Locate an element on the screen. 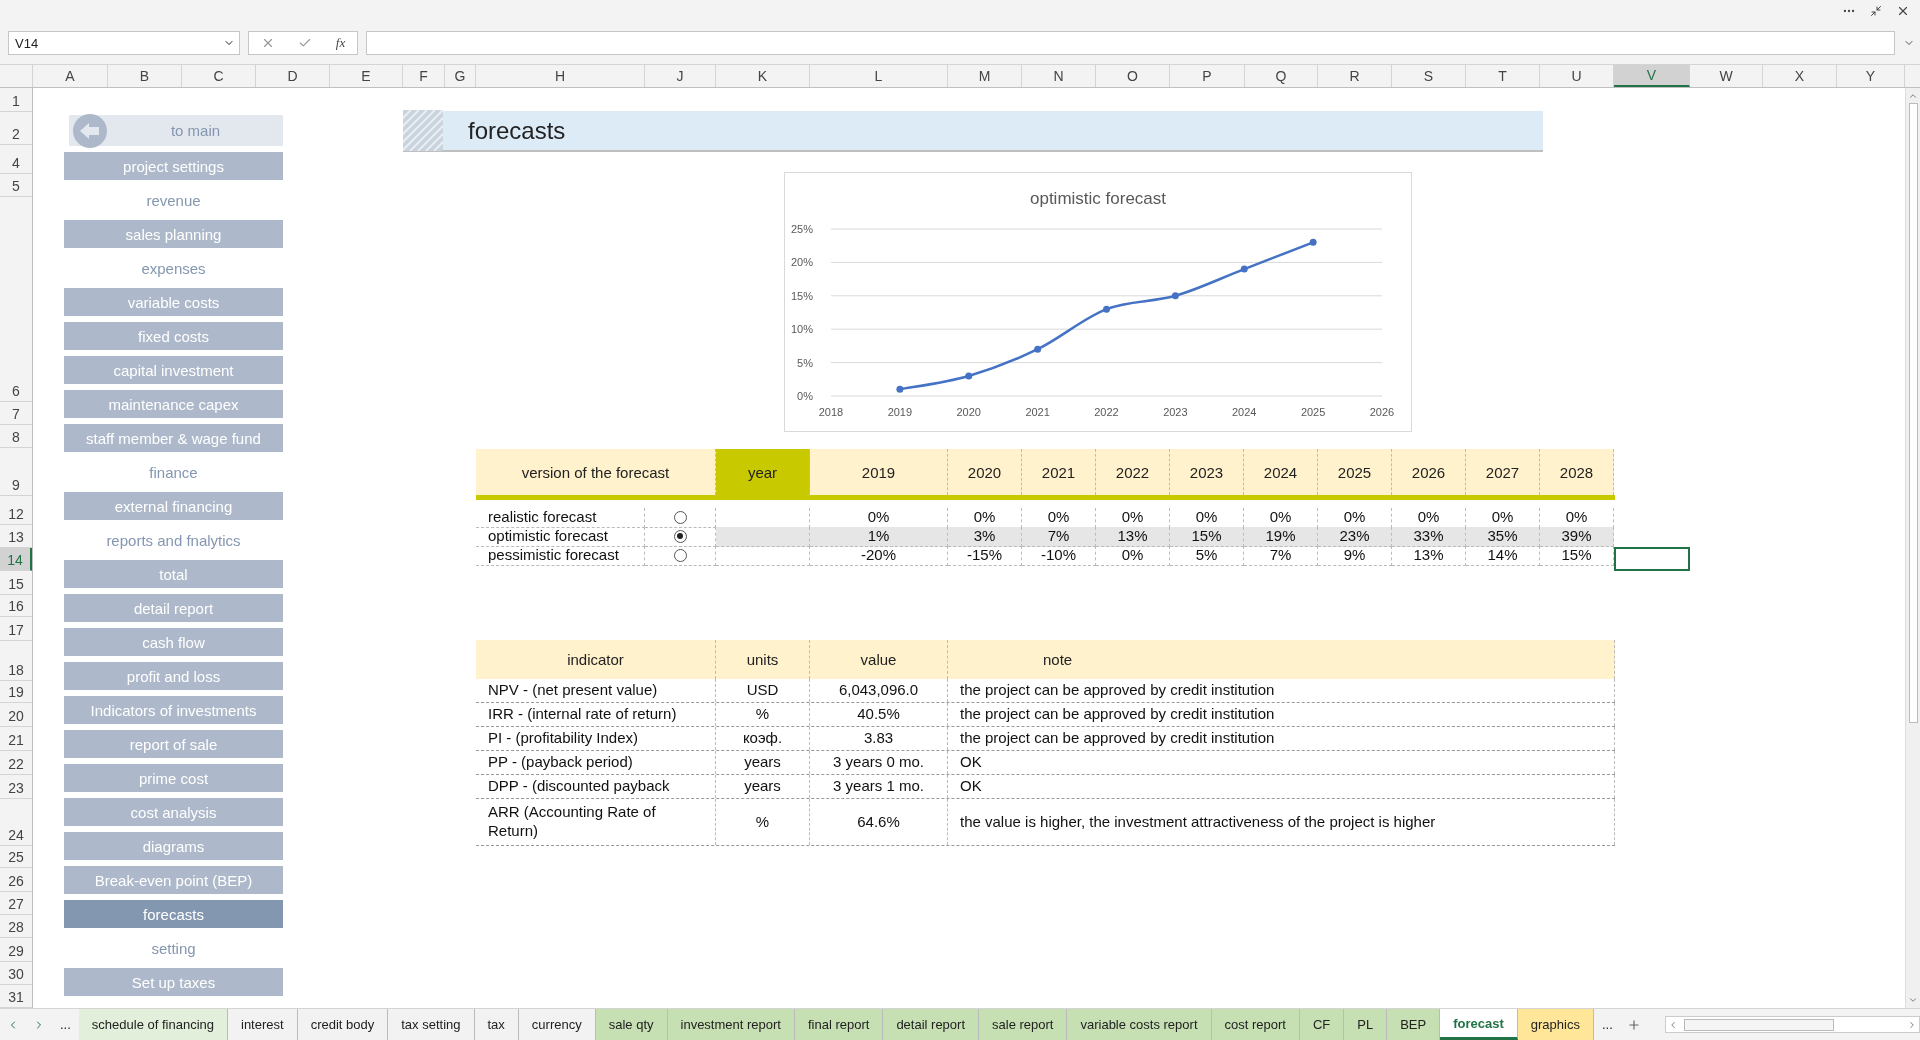 The width and height of the screenshot is (1920, 1040). row-header: 16 is located at coordinates (16, 606).